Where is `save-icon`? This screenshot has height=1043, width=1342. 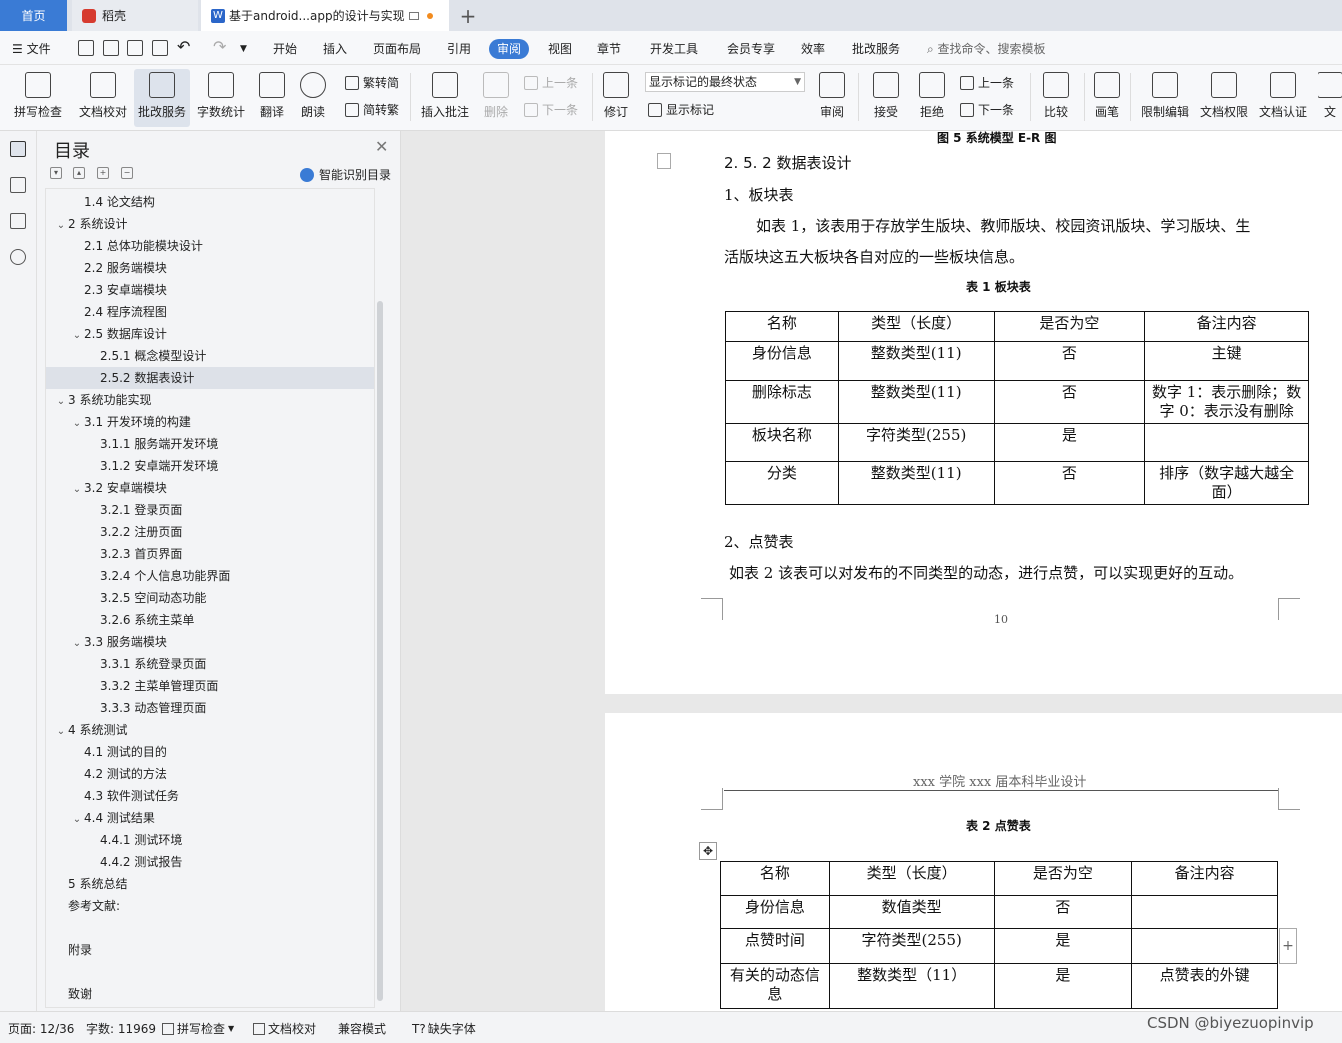
save-icon is located at coordinates (86, 48).